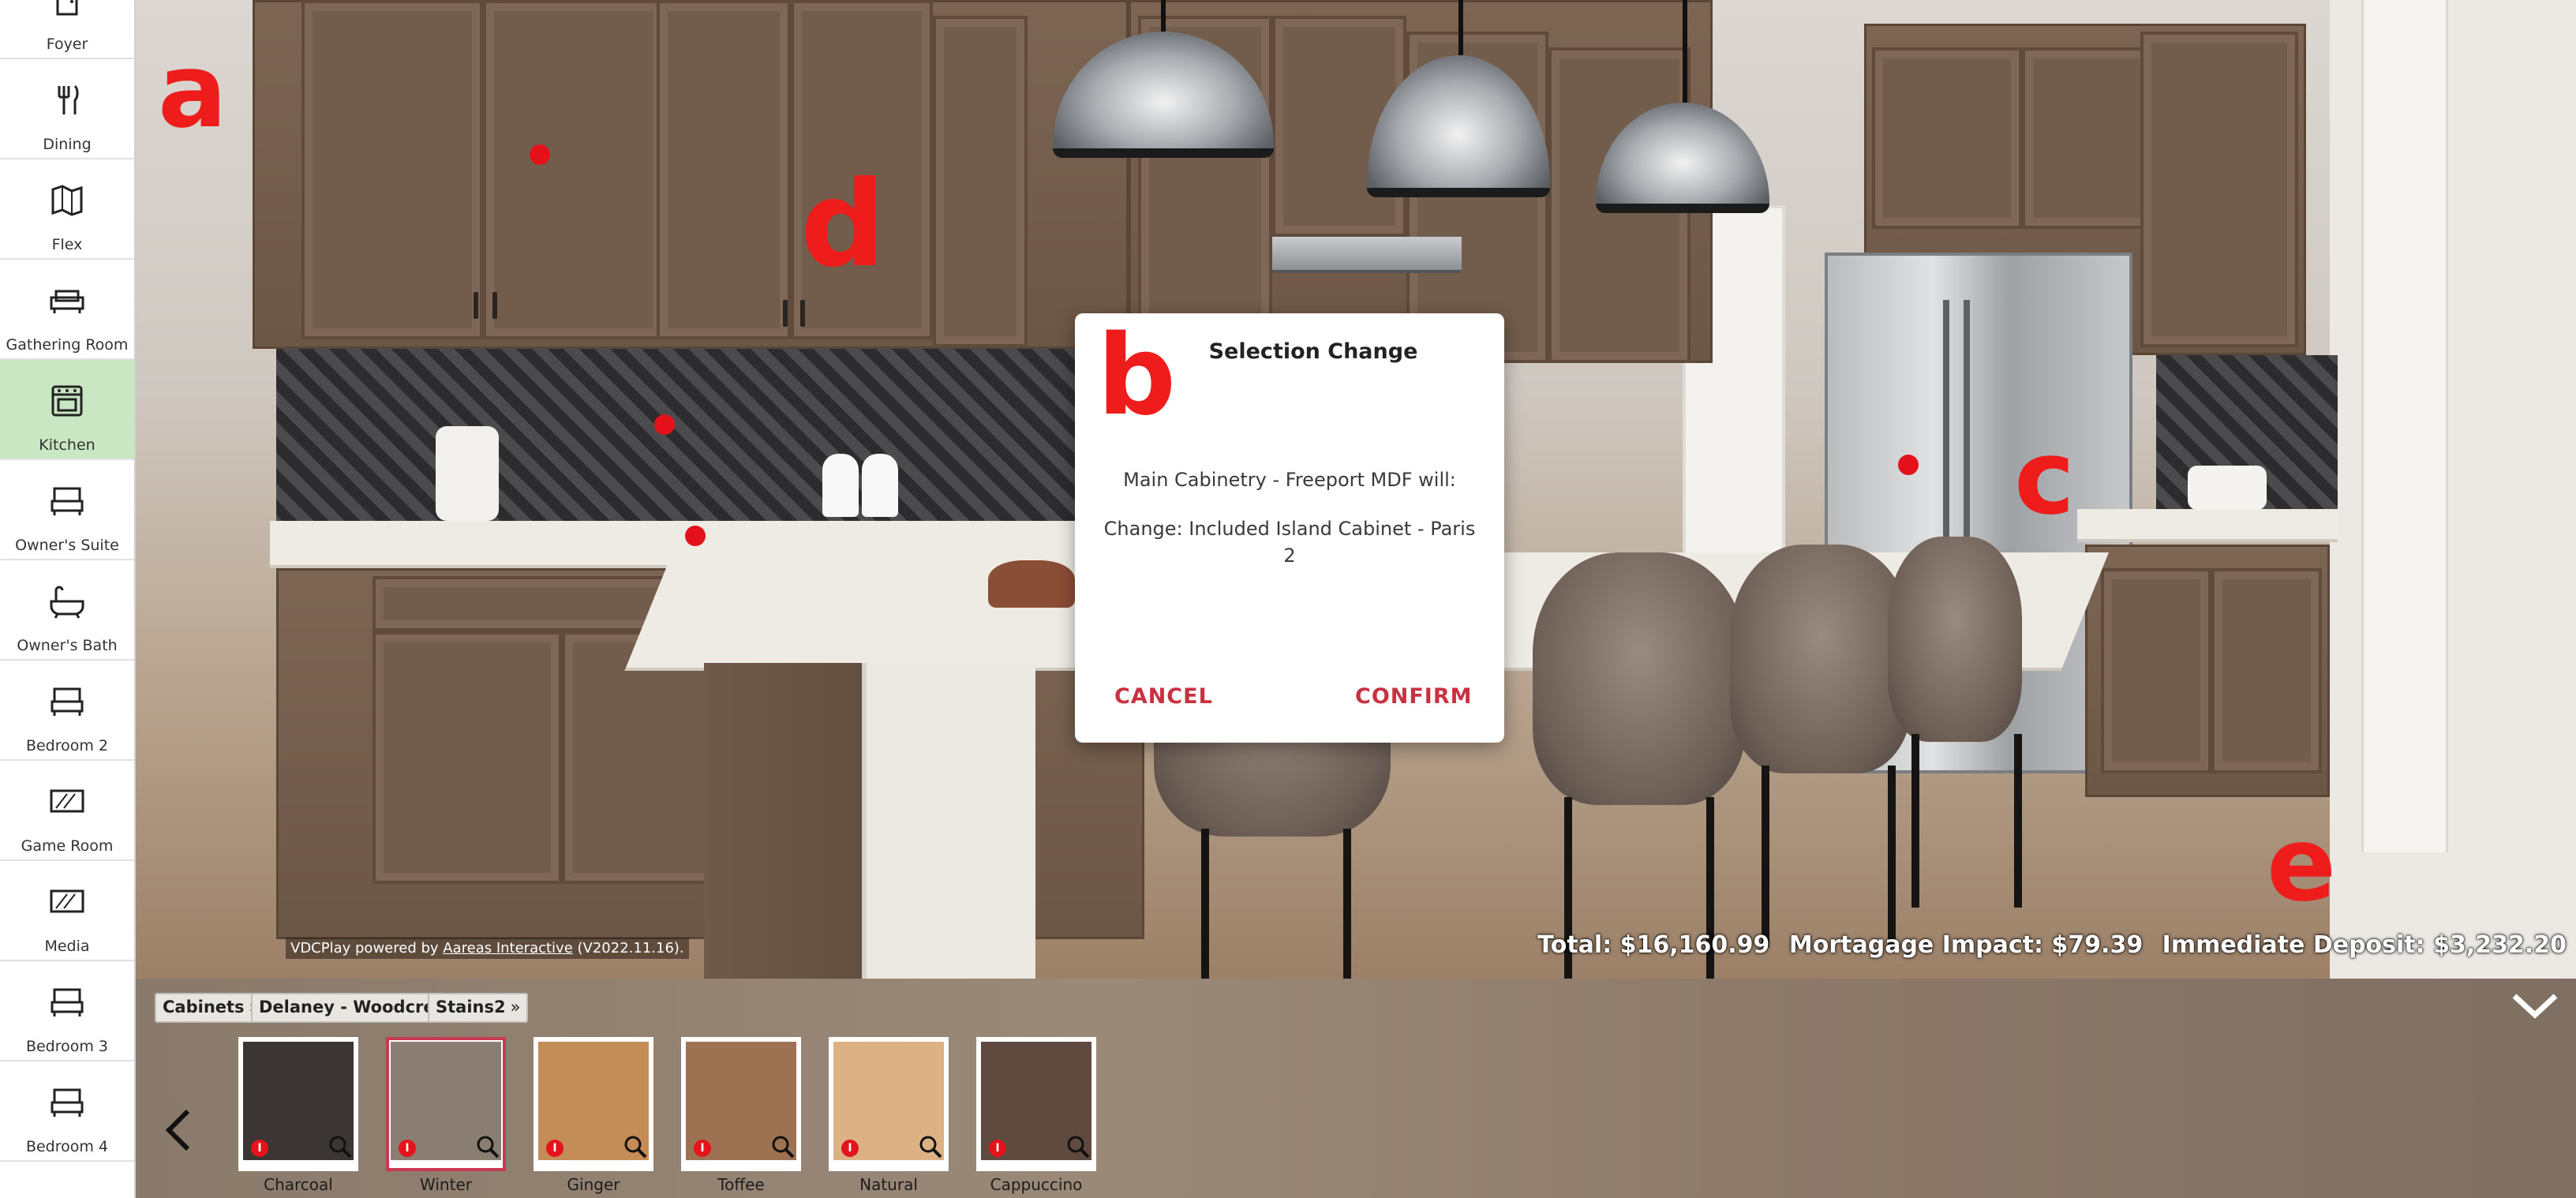 This screenshot has height=1198, width=2576. I want to click on sidebar-item-bedroom-2: Bedroom 2, so click(67, 711).